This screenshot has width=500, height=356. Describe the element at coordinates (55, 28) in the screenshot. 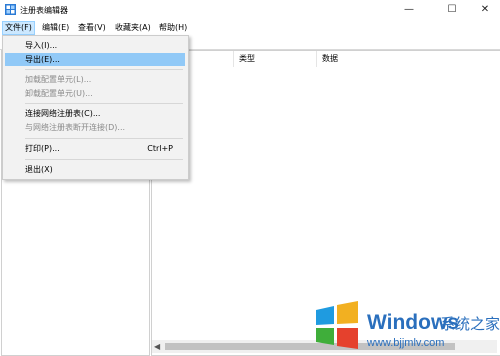

I see `menu-edit: 编辑(E)` at that location.